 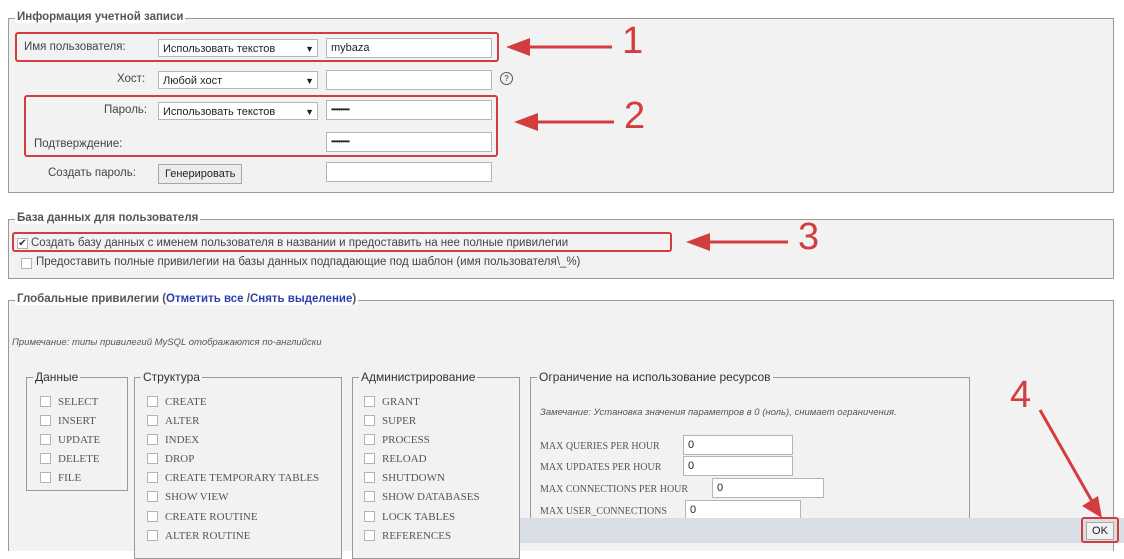 What do you see at coordinates (633, 41) in the screenshot?
I see `annotation-number-1: 1` at bounding box center [633, 41].